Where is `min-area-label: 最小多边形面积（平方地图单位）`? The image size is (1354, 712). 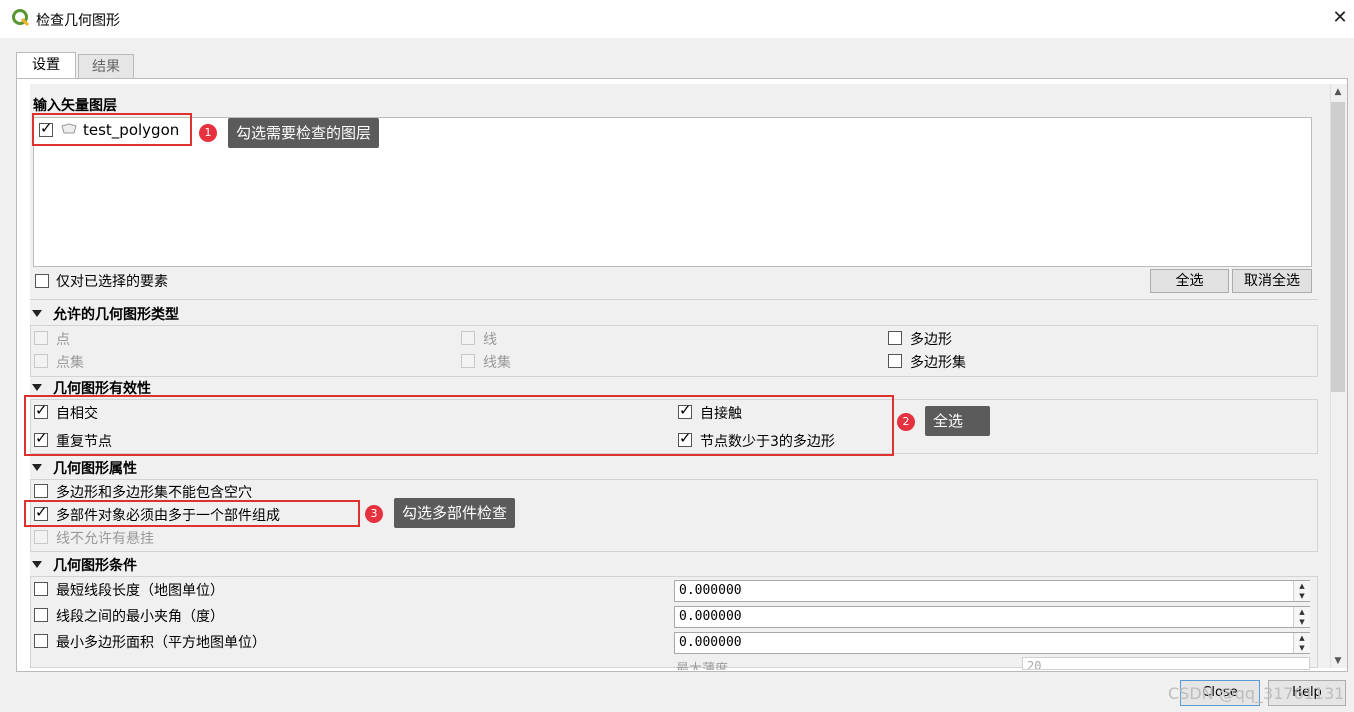
min-area-label: 最小多边形面积（平方地图单位） is located at coordinates (161, 643).